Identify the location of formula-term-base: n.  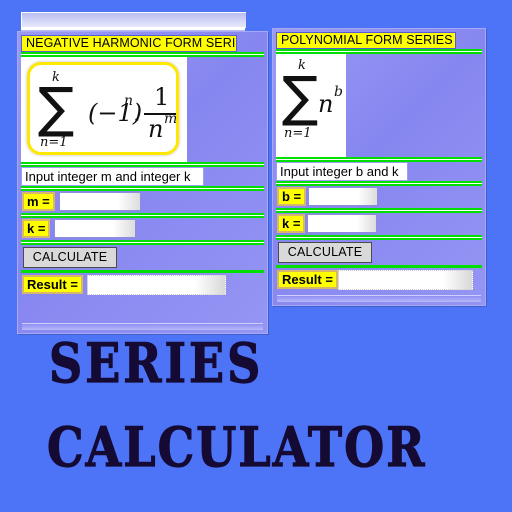
(326, 104).